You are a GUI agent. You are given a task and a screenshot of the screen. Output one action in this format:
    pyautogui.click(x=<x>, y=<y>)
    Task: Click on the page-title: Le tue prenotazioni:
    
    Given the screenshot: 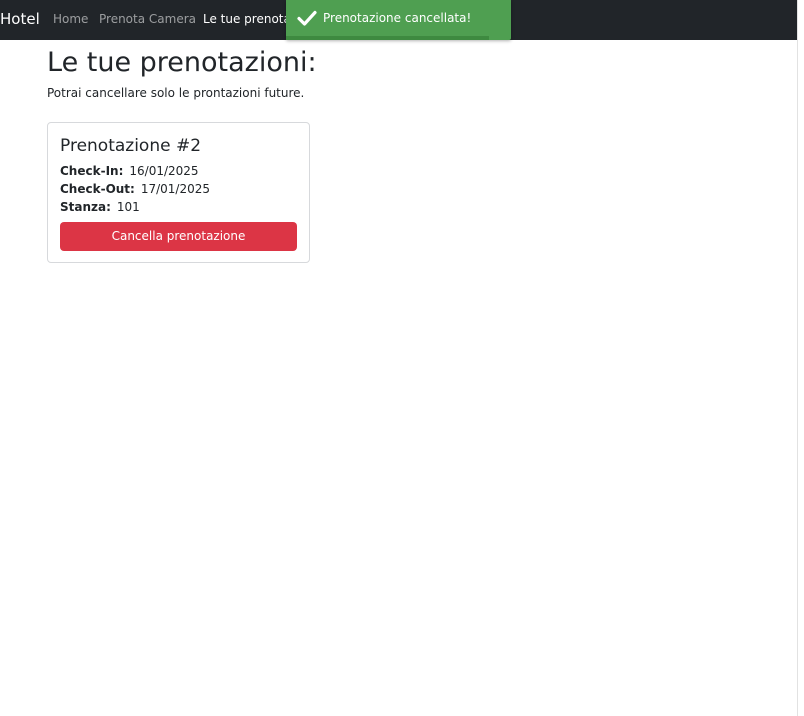 What is the action you would take?
    pyautogui.click(x=182, y=62)
    